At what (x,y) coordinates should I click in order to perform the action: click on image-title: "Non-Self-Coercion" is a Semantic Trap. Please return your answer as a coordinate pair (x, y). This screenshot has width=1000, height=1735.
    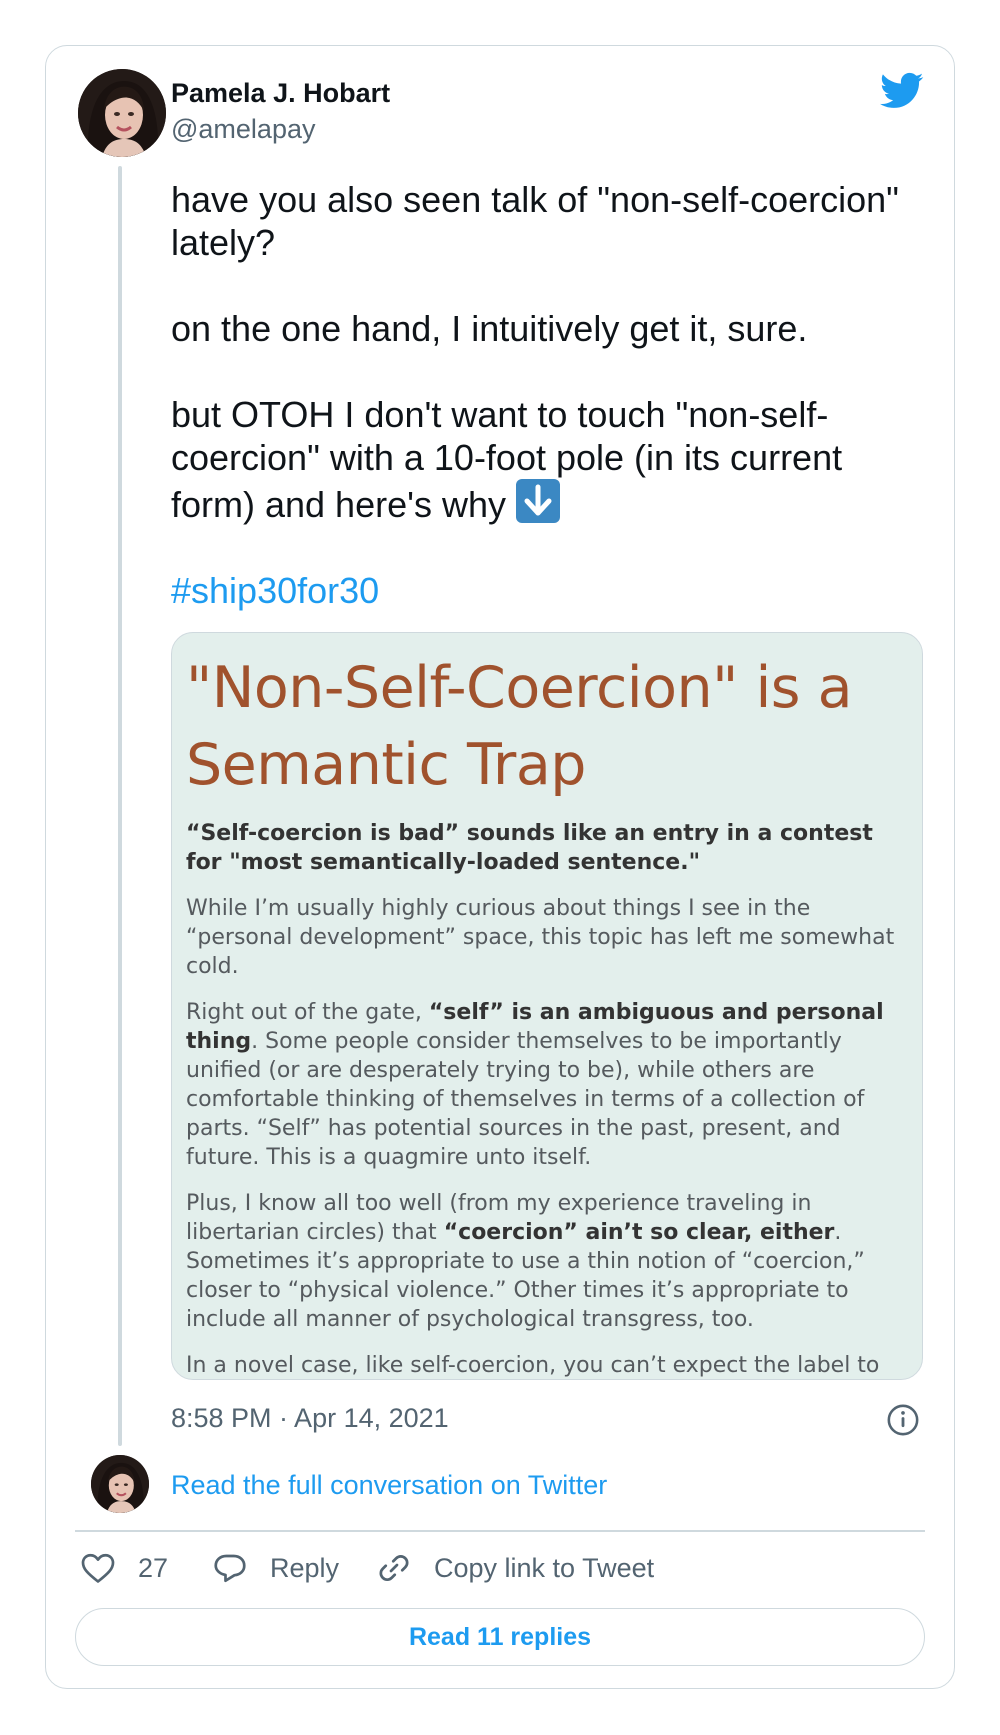
    Looking at the image, I should click on (519, 726).